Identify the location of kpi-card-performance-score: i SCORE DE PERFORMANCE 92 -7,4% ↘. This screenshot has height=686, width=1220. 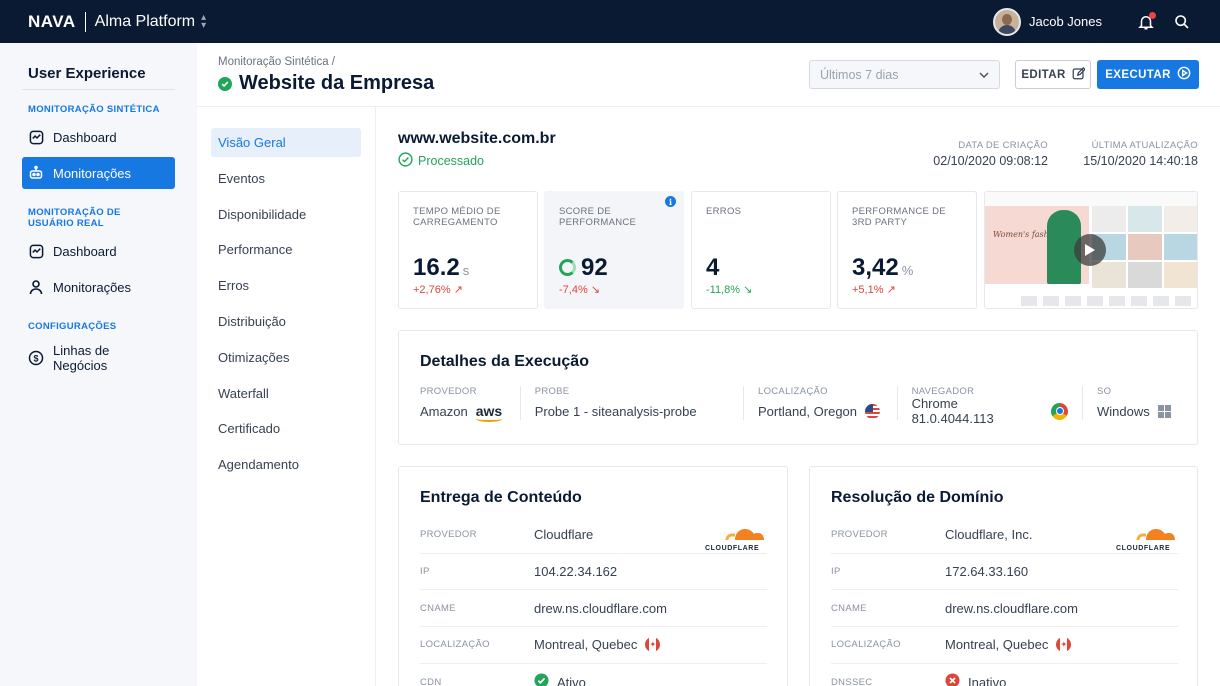
(614, 250).